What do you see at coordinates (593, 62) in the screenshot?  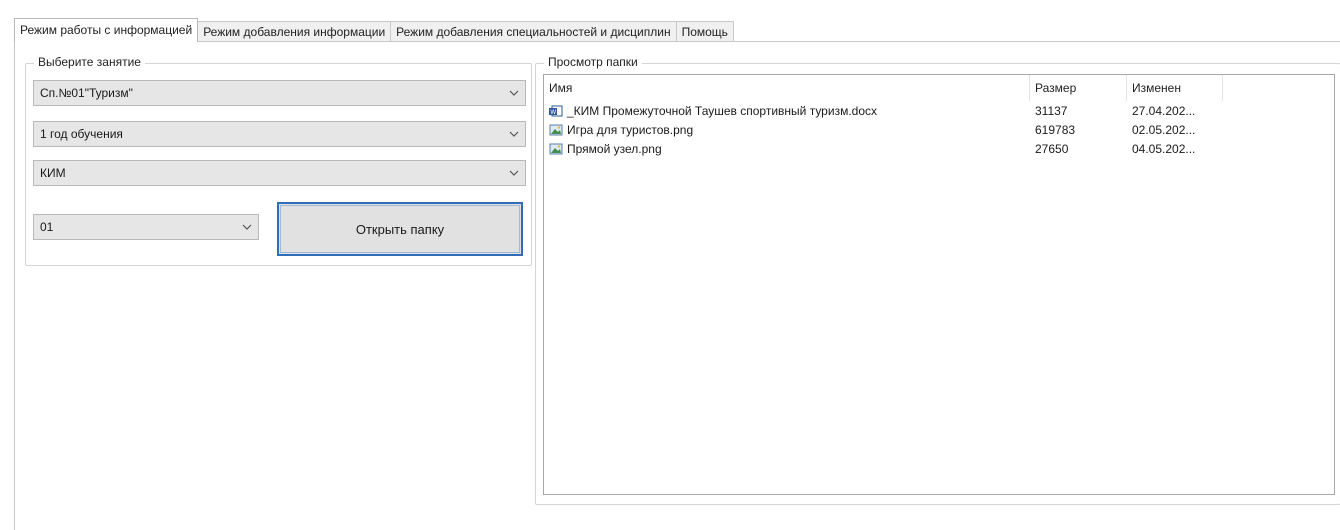 I see `folder-view-group-title: Просмотр папки` at bounding box center [593, 62].